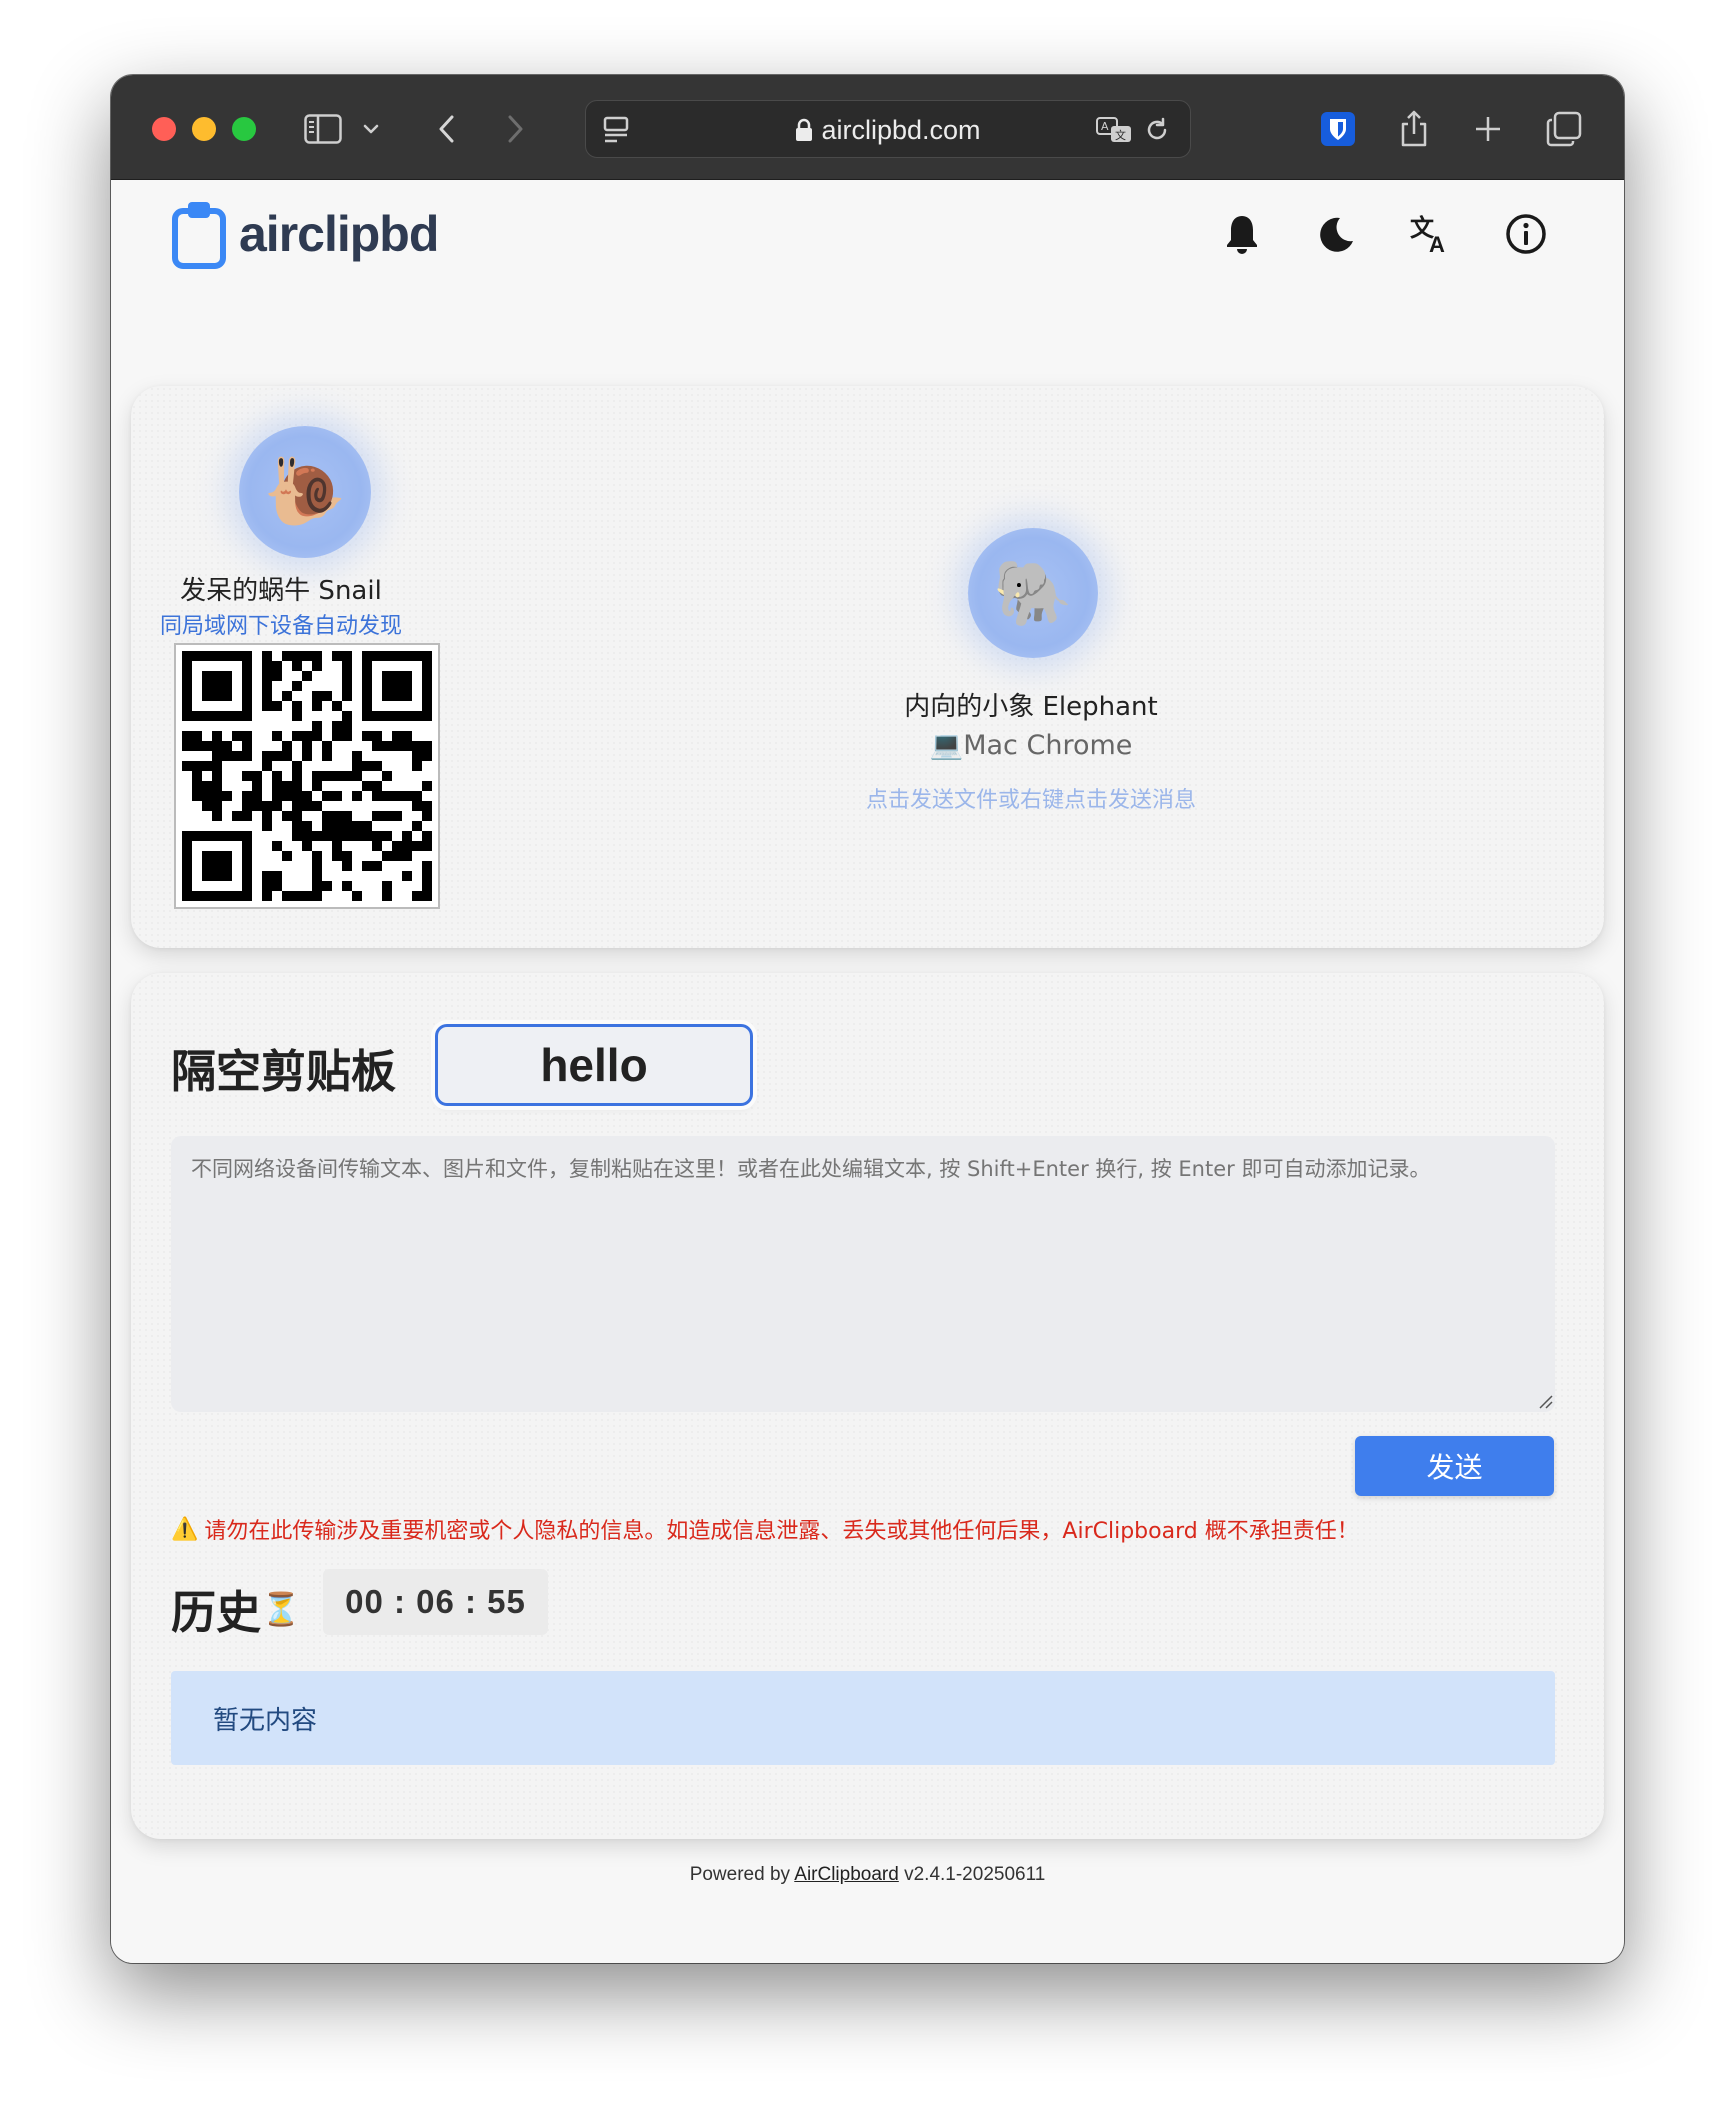  I want to click on history-empty-state: 暂无内容, so click(863, 1718).